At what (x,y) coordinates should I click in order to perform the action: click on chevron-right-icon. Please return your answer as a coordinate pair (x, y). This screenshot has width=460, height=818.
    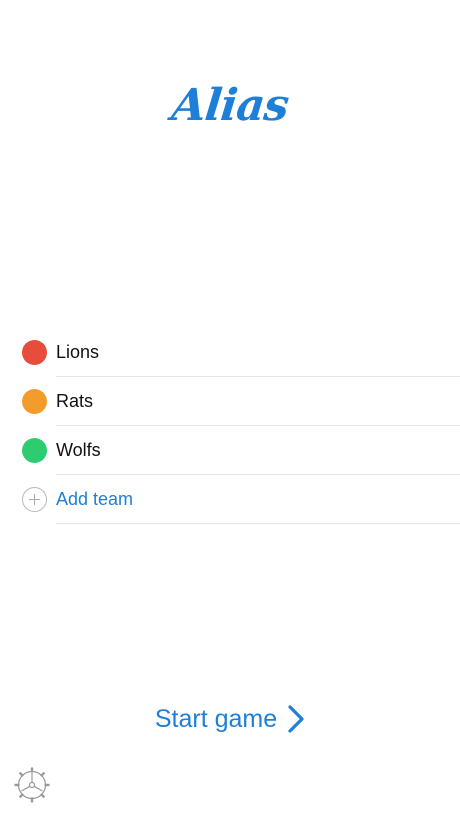
    Looking at the image, I should click on (296, 719).